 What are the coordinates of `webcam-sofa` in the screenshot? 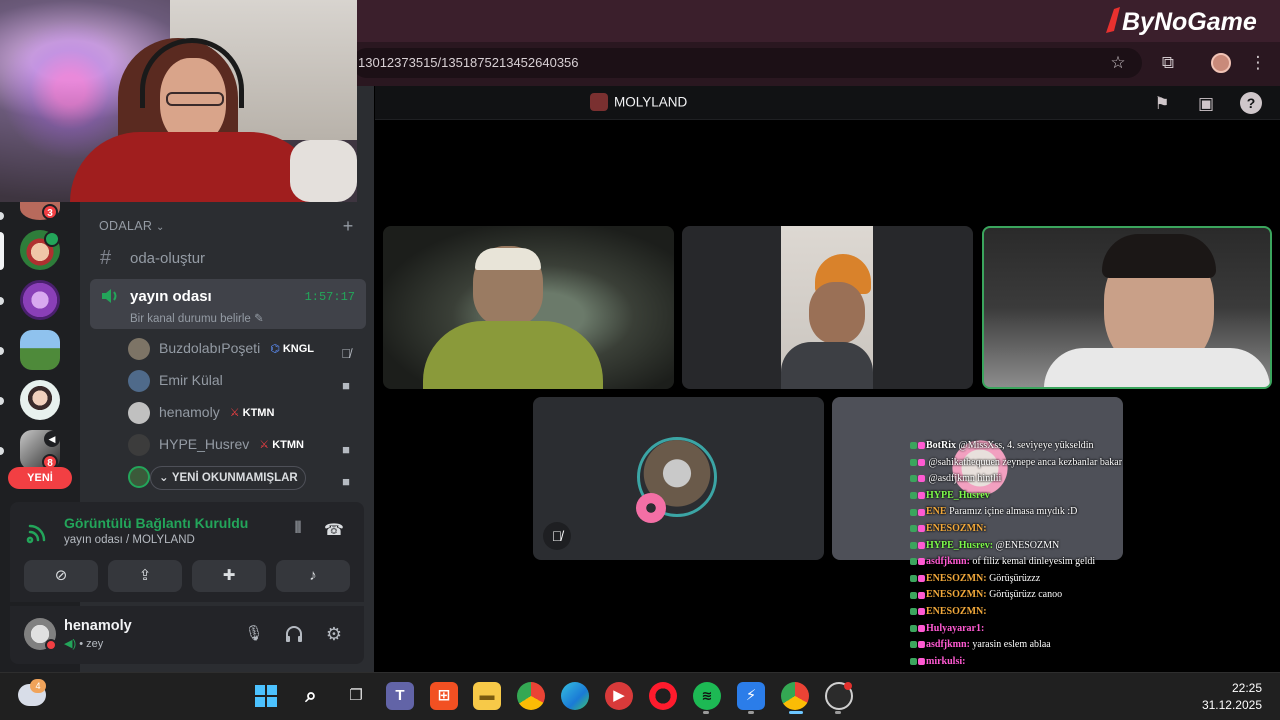 It's located at (323, 171).